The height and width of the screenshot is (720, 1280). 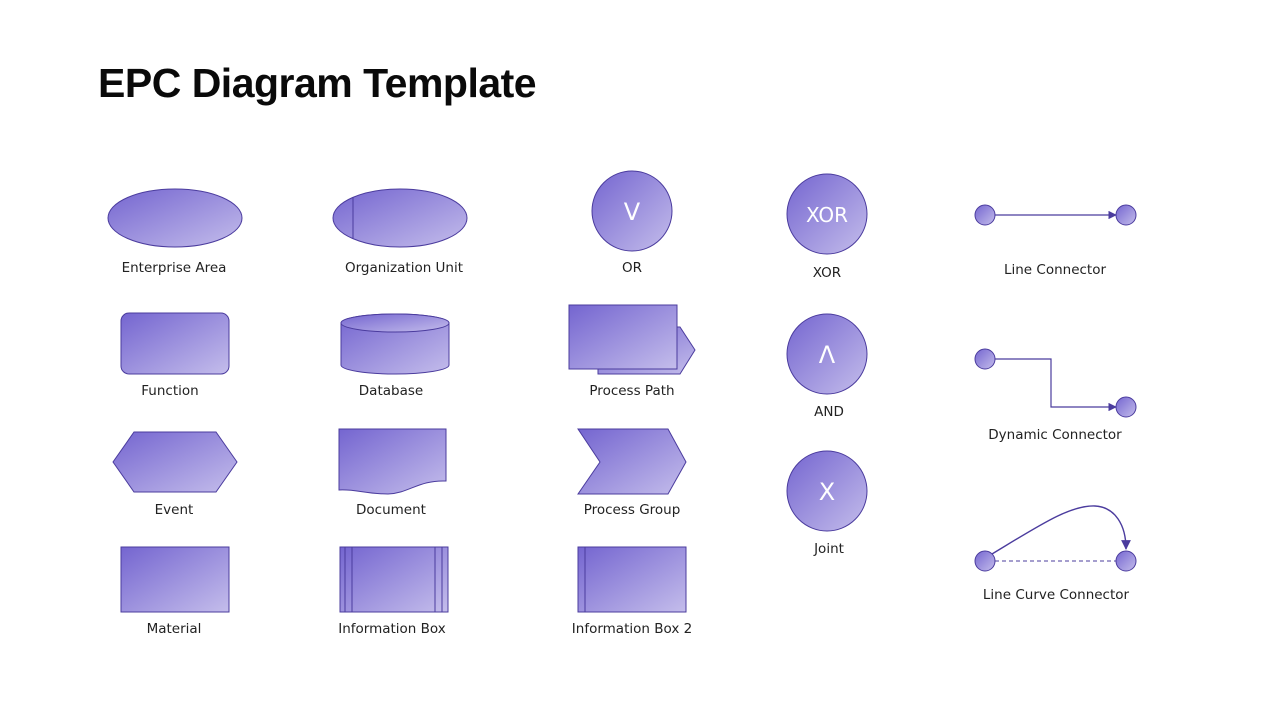 I want to click on material-label: Material, so click(x=174, y=629).